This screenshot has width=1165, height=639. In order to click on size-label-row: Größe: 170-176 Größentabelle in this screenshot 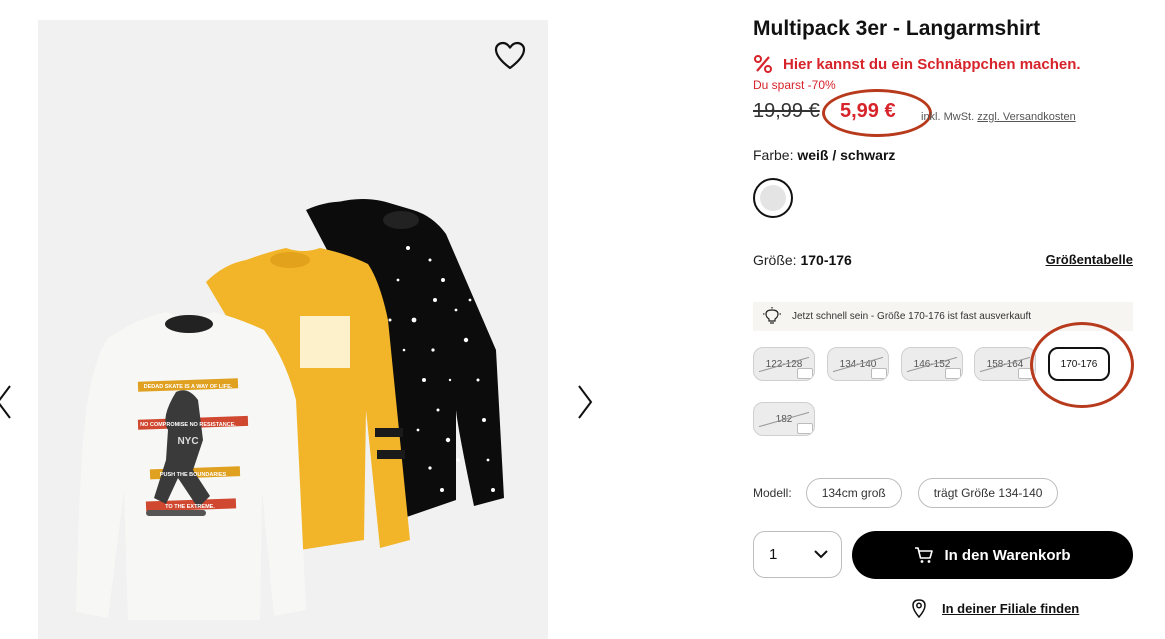, I will do `click(943, 260)`.